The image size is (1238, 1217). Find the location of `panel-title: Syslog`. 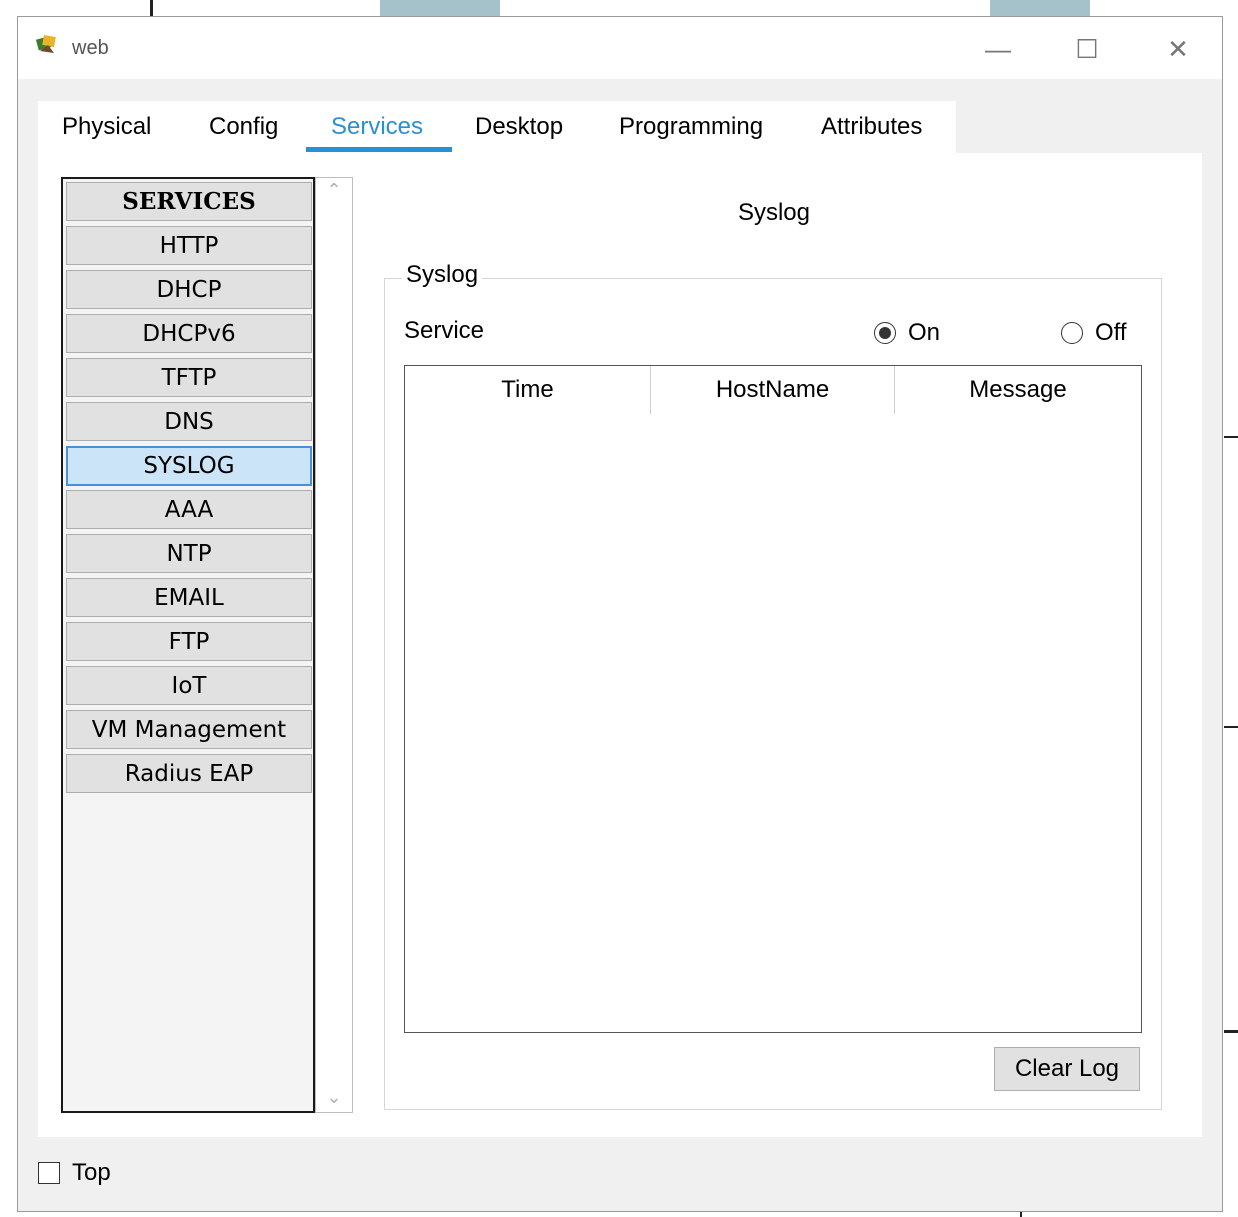

panel-title: Syslog is located at coordinates (774, 212).